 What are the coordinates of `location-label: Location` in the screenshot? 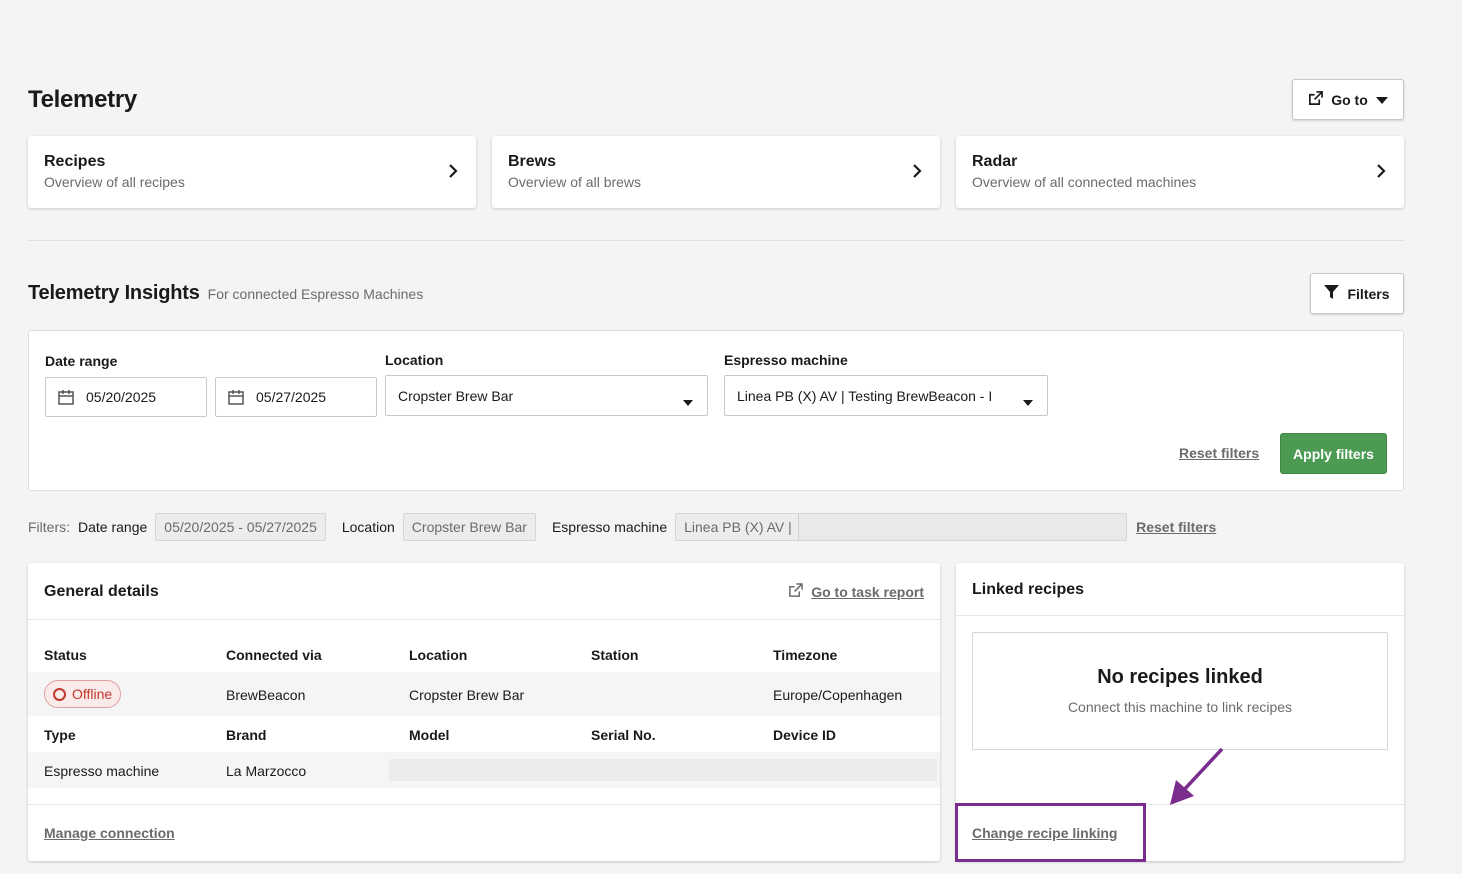 It's located at (414, 360).